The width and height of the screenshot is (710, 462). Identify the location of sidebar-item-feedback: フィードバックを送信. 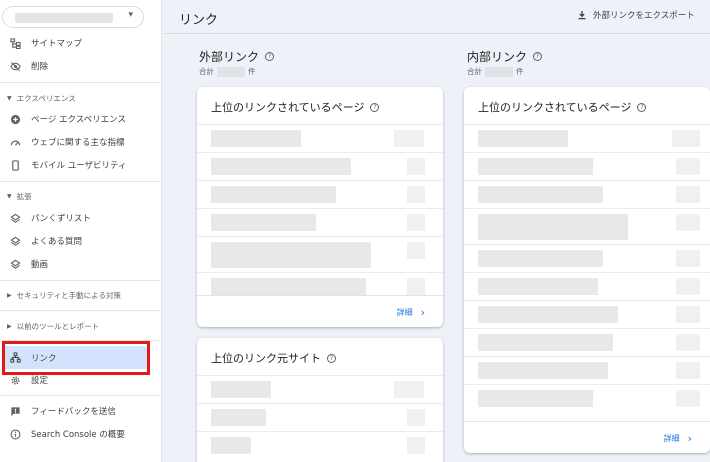
(80, 411).